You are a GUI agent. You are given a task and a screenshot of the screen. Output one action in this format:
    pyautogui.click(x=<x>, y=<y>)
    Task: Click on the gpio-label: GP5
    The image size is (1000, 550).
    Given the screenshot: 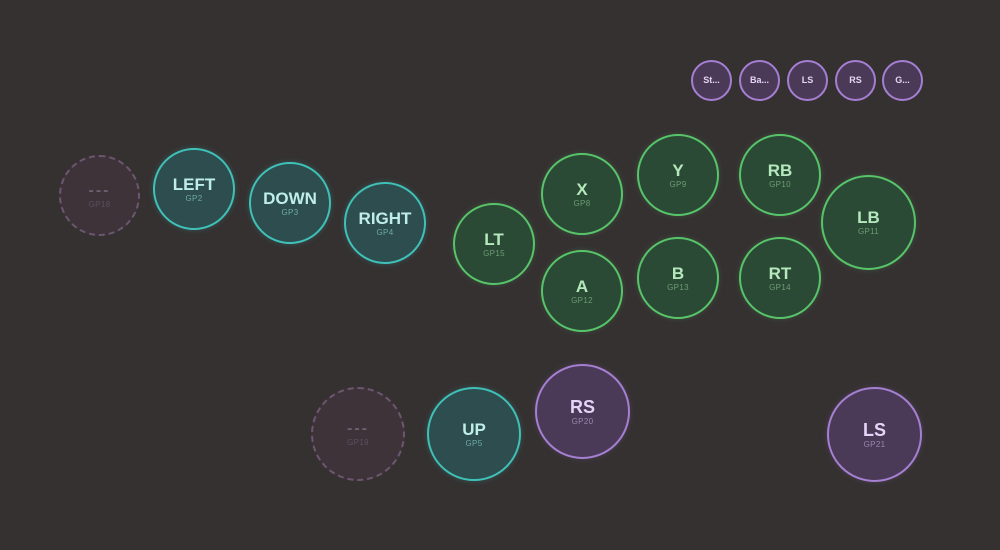 What is the action you would take?
    pyautogui.click(x=474, y=443)
    